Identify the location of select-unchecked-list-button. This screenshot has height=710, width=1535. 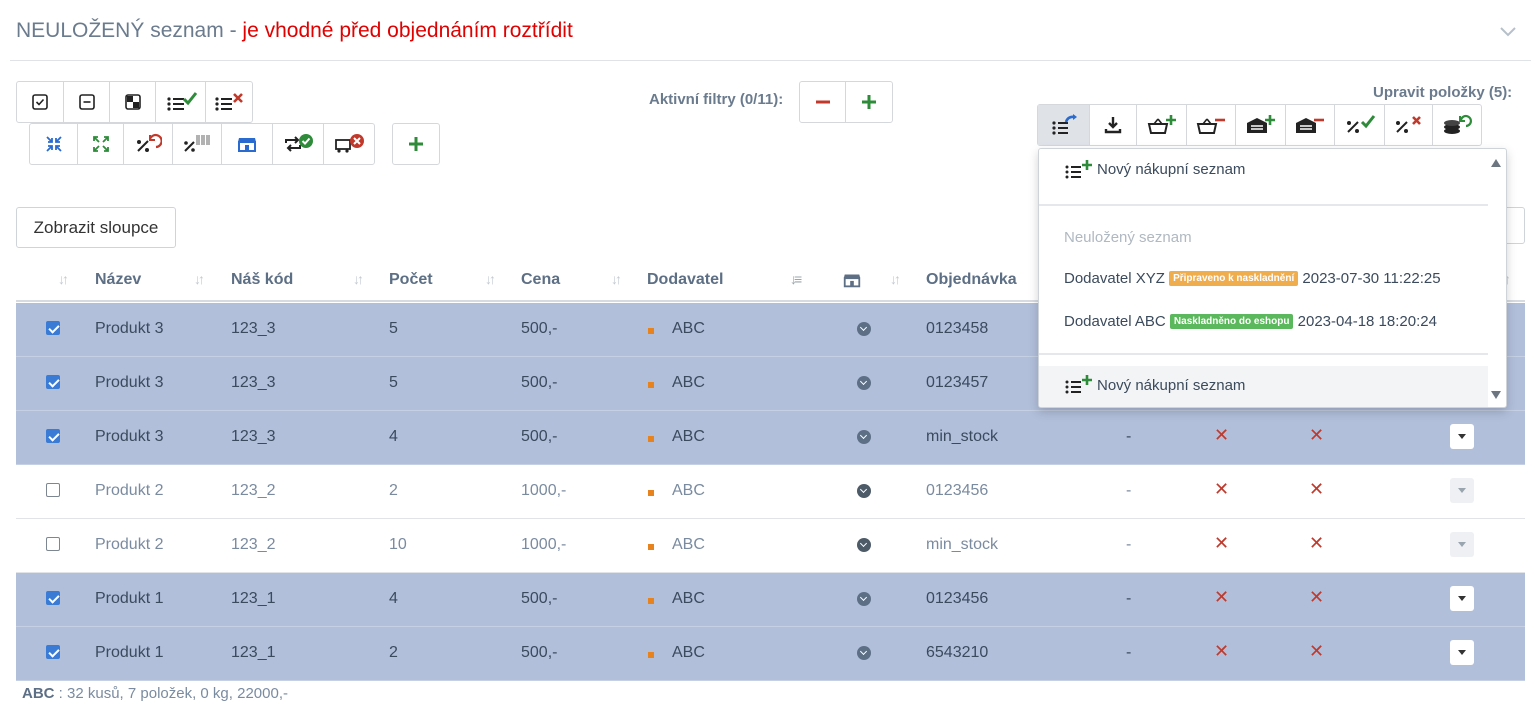
(229, 102).